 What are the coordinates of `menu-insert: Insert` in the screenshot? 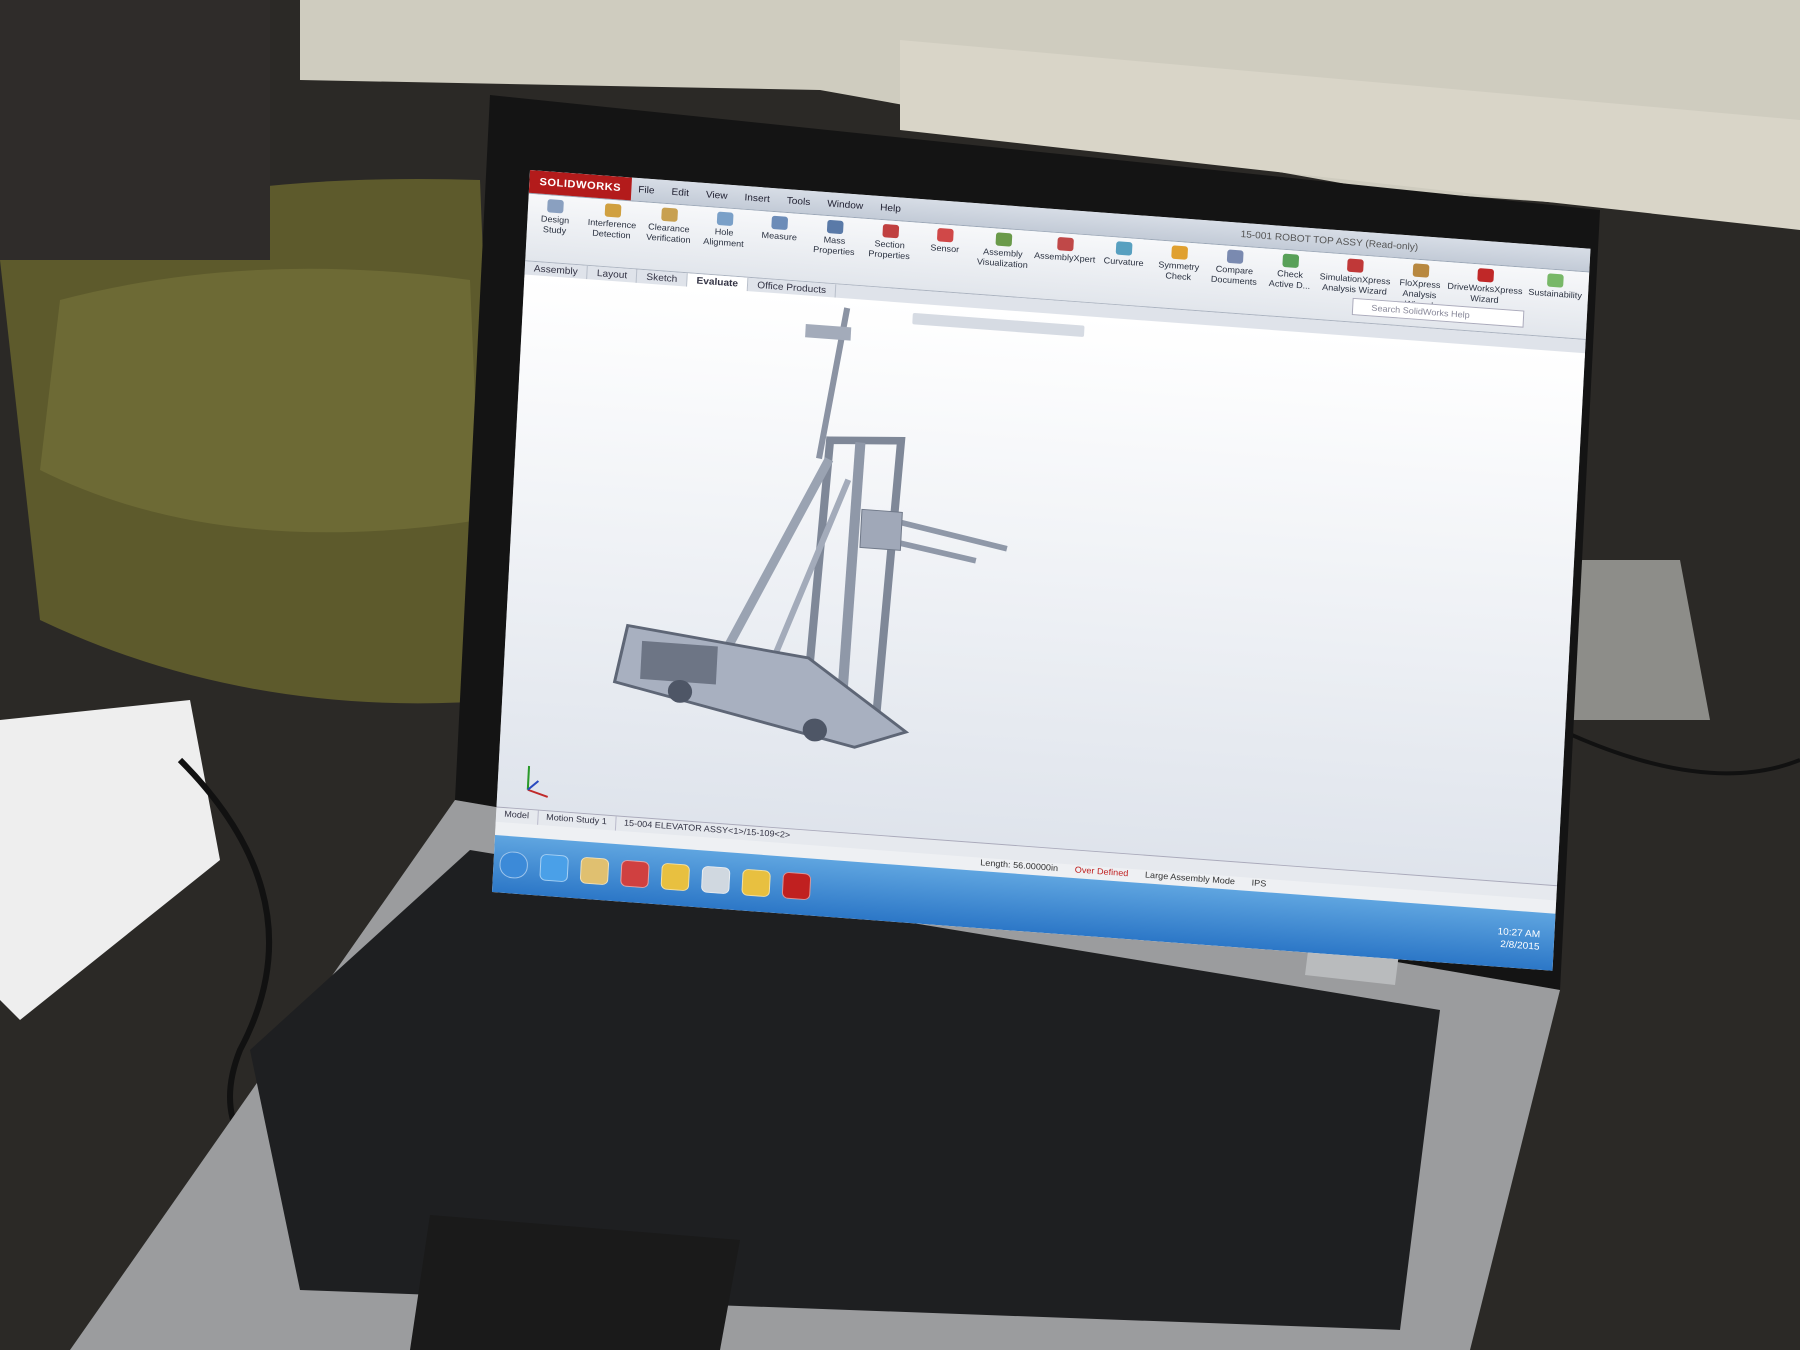 It's located at (757, 198).